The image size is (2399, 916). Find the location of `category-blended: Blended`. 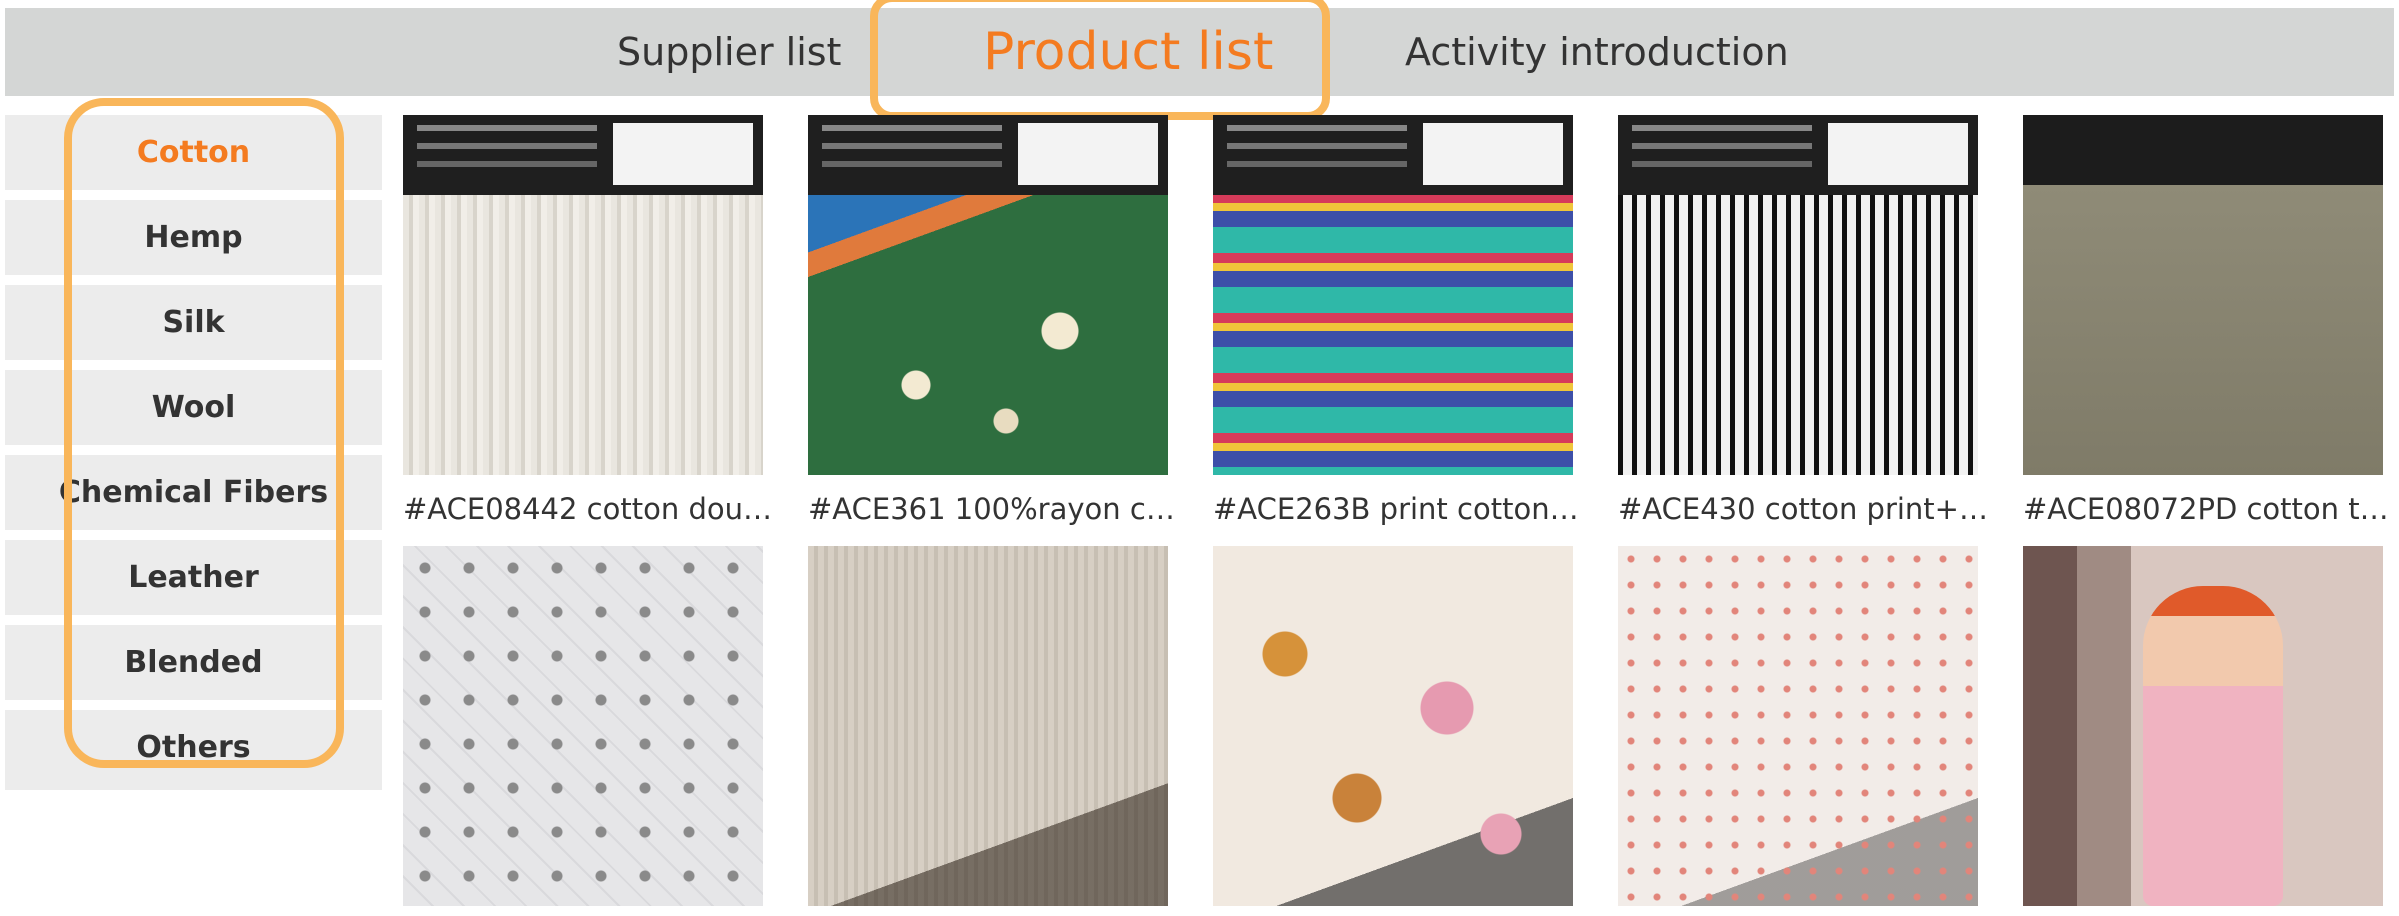

category-blended: Blended is located at coordinates (193, 662).